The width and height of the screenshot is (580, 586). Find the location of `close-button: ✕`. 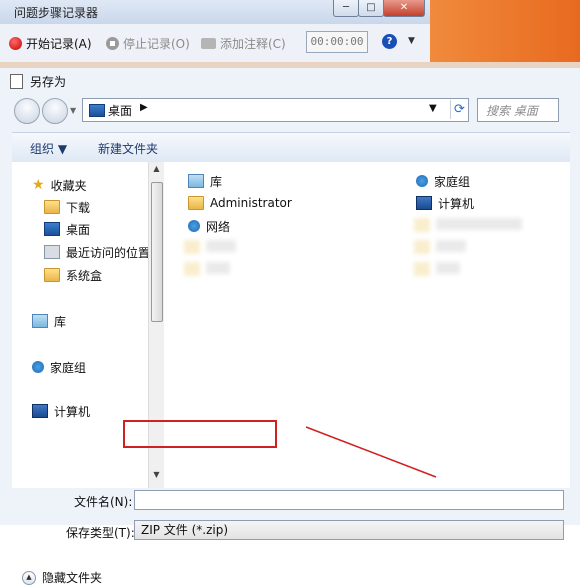

close-button: ✕ is located at coordinates (404, 8).